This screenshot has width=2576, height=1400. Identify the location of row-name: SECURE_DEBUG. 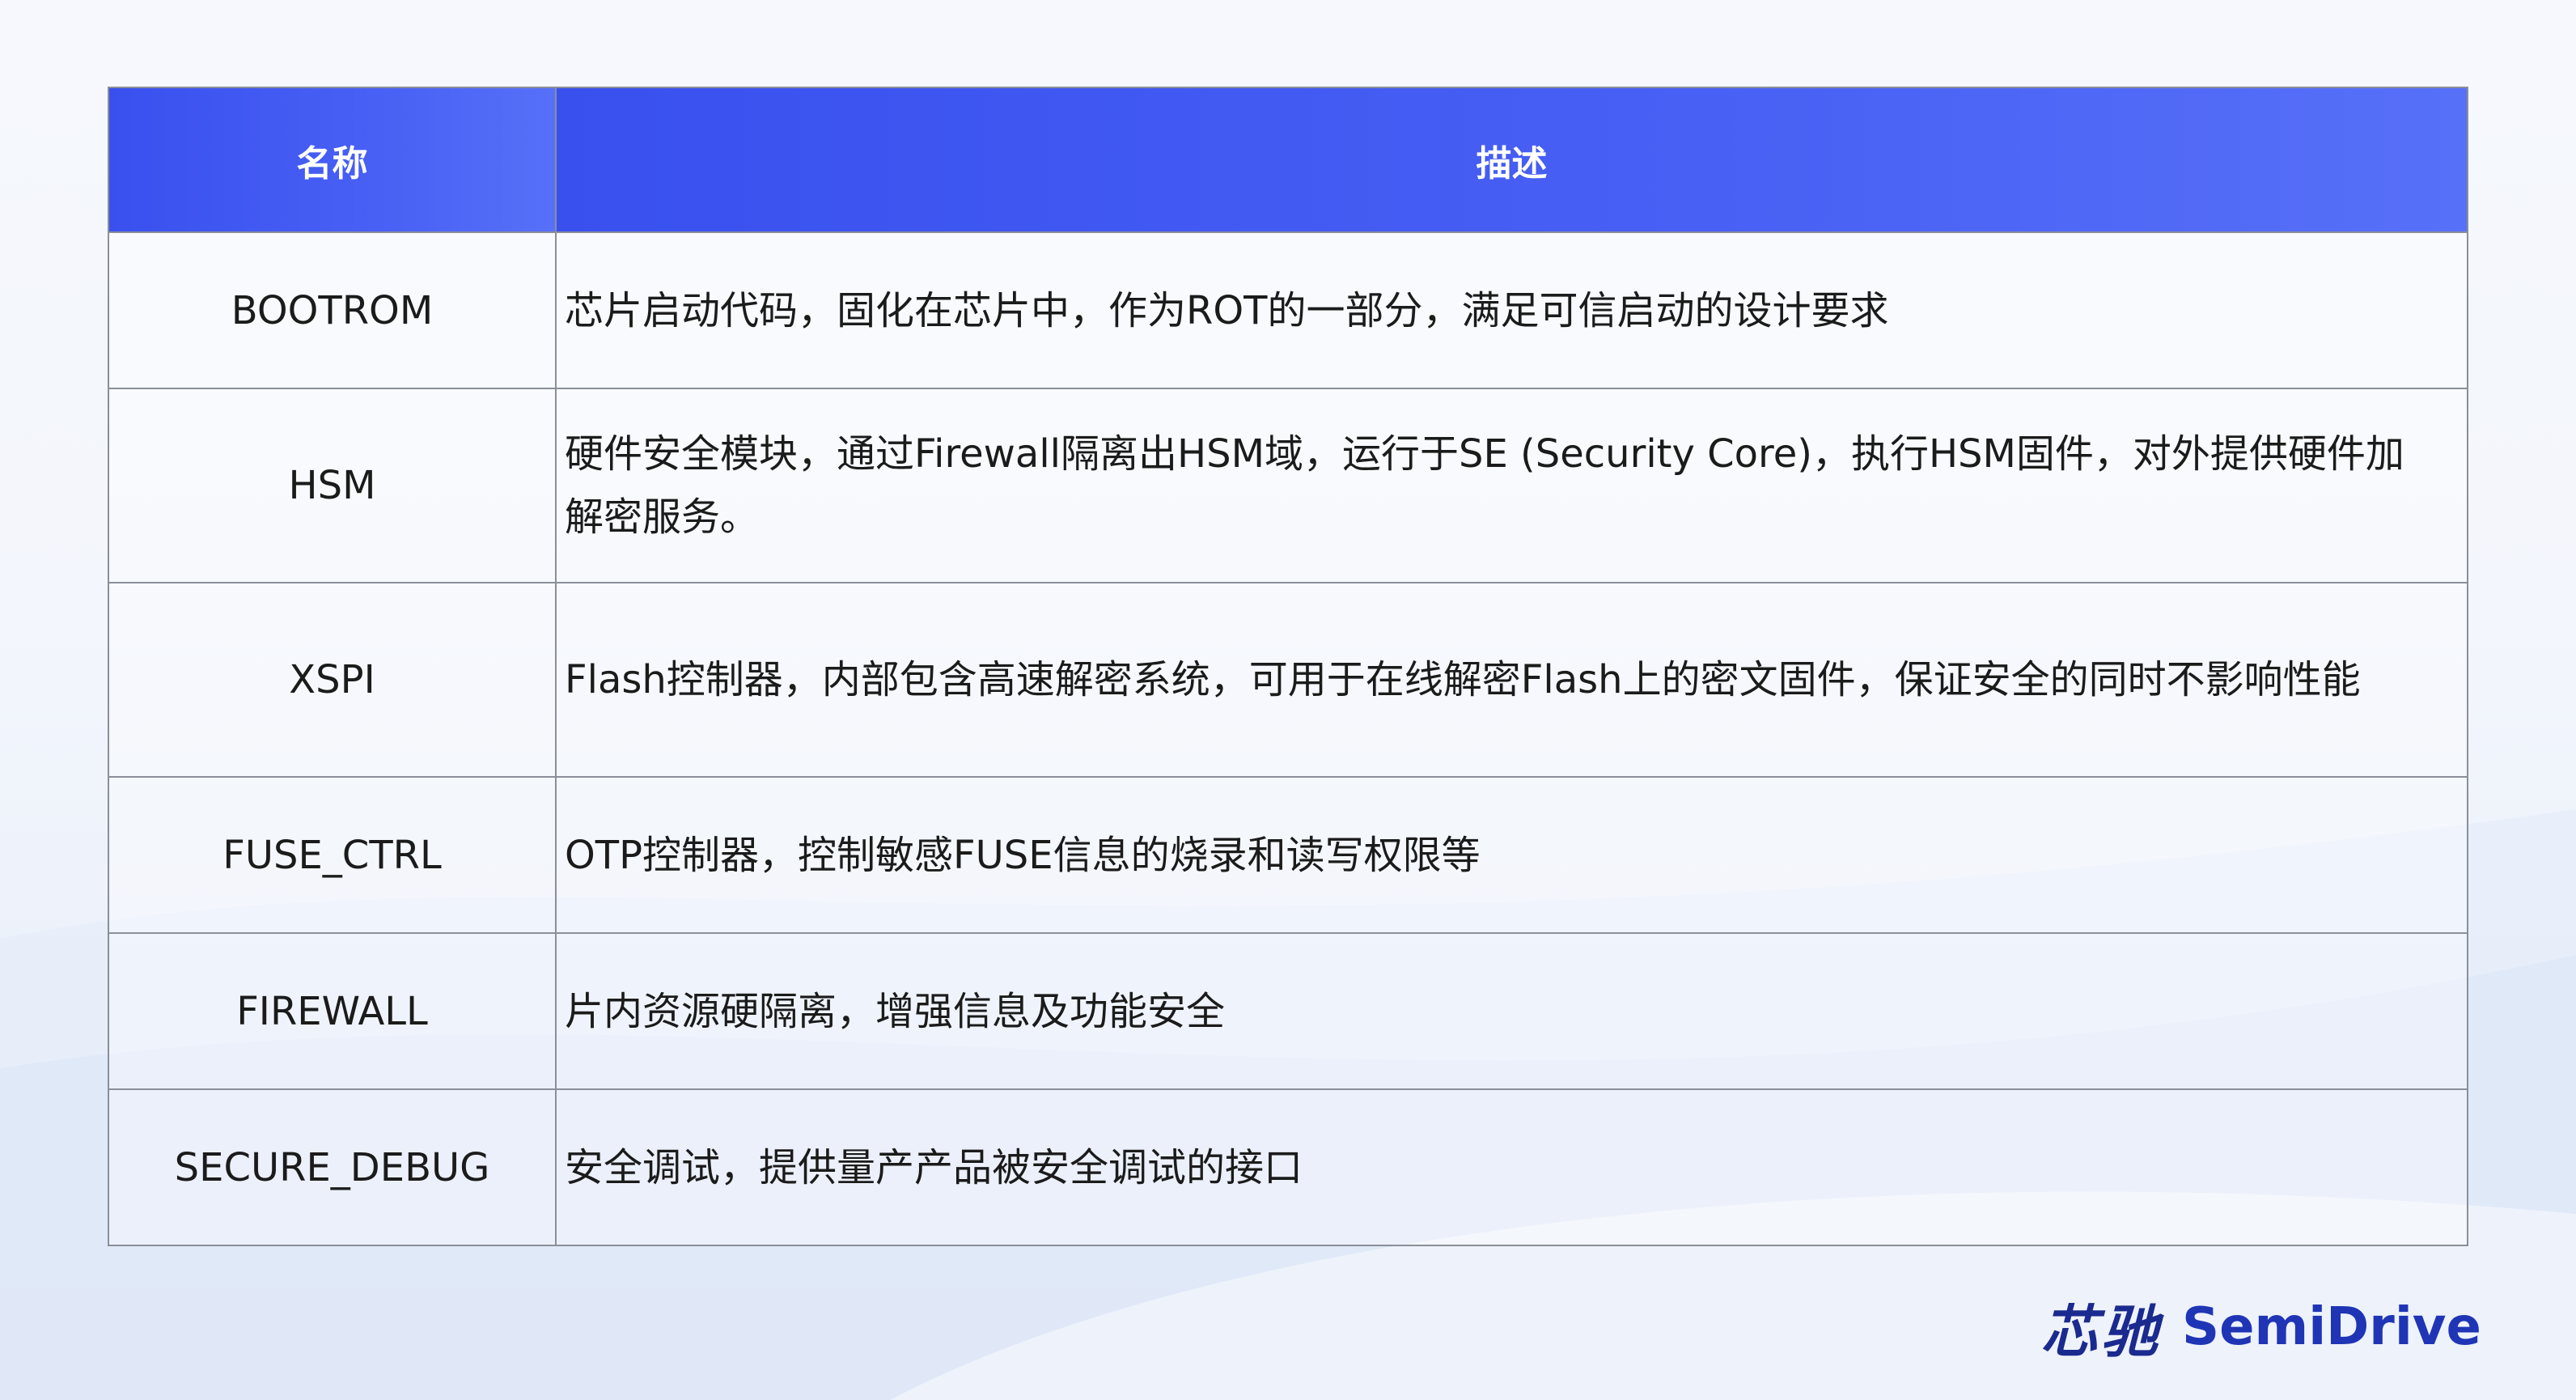
(332, 1167).